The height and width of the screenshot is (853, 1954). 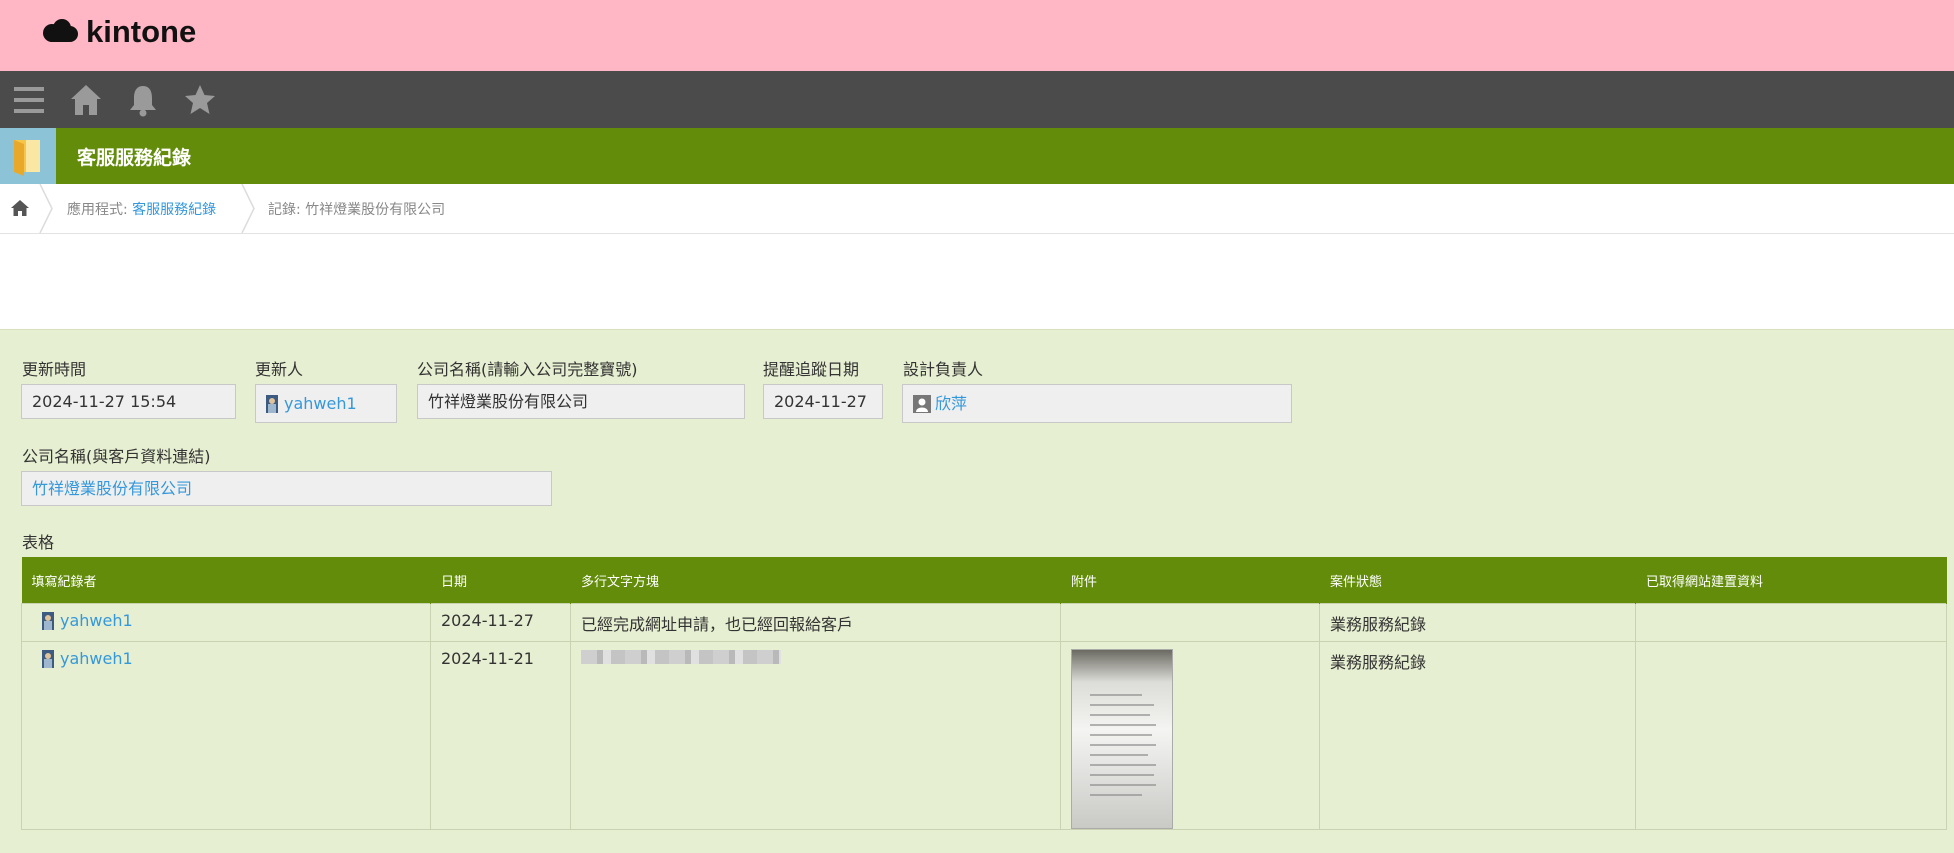 What do you see at coordinates (60, 30) in the screenshot?
I see `cloud-logo-icon` at bounding box center [60, 30].